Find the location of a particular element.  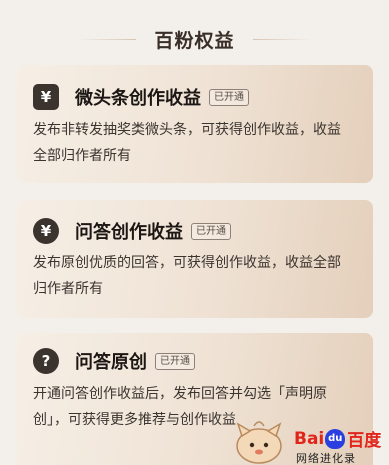

card-title: 问答原创 is located at coordinates (111, 362).